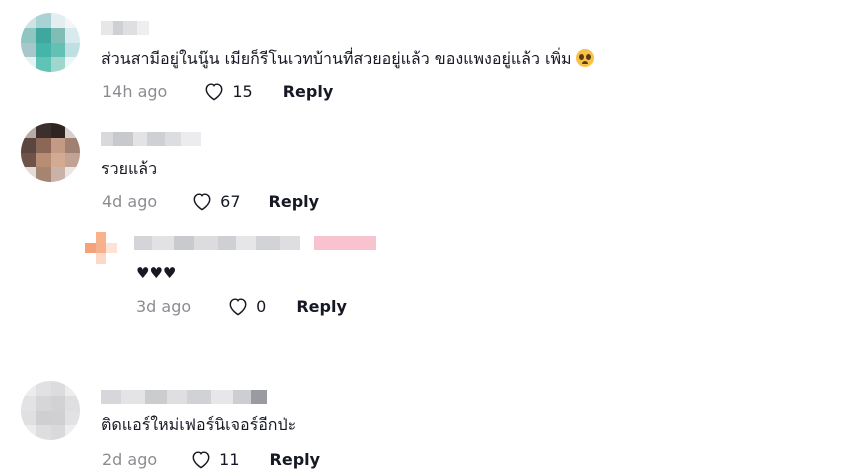 This screenshot has height=471, width=852. I want to click on comment-text: ♥♥♥, so click(156, 273).